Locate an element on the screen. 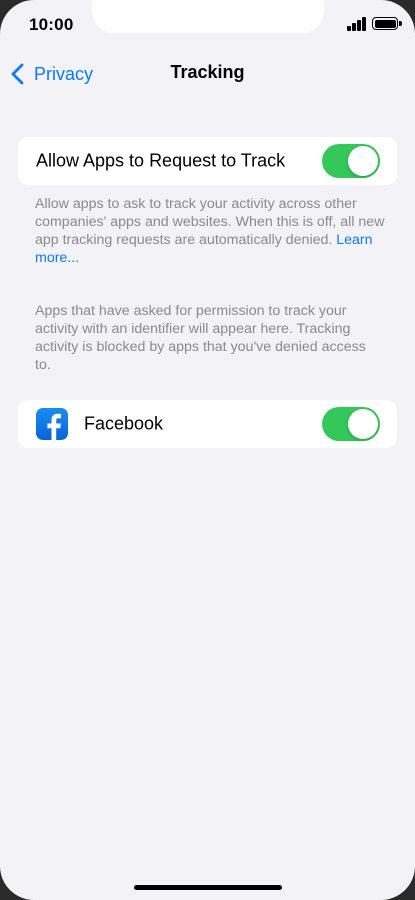  allow-tracking-toggle is located at coordinates (351, 161).